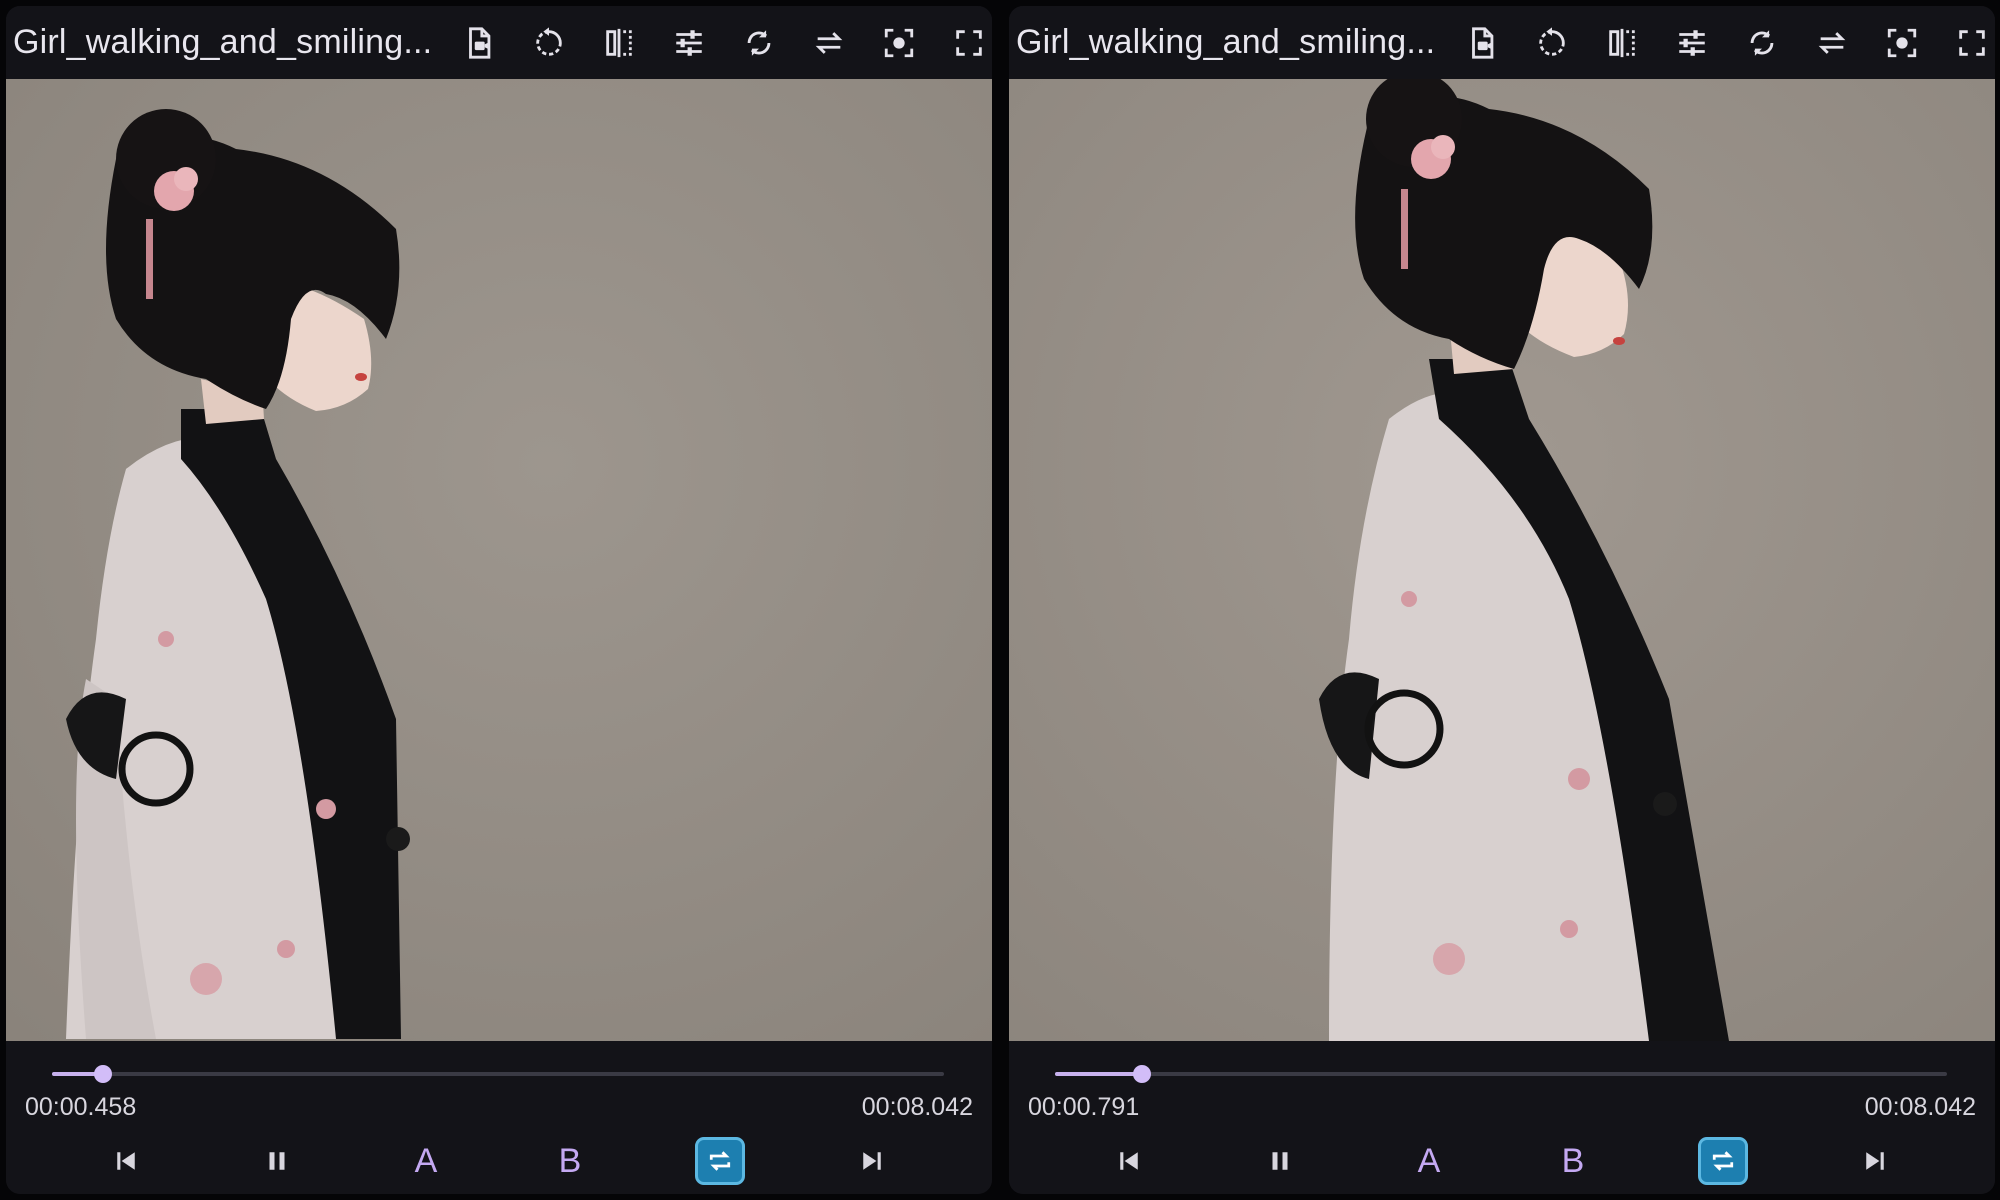 The image size is (2000, 1200). Describe the element at coordinates (499, 1117) in the screenshot. I see `playback-controls: 00:00.458 00:08.042 A B` at that location.